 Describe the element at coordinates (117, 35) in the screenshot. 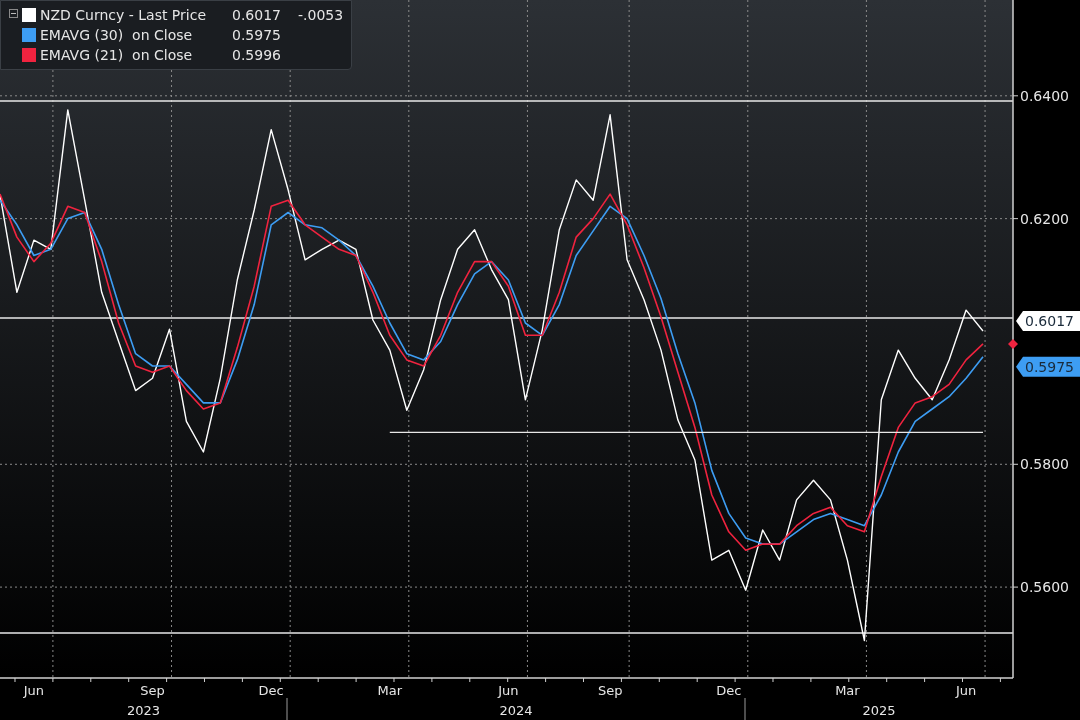

I see `legend-label: EMAVG (30) on Close` at that location.